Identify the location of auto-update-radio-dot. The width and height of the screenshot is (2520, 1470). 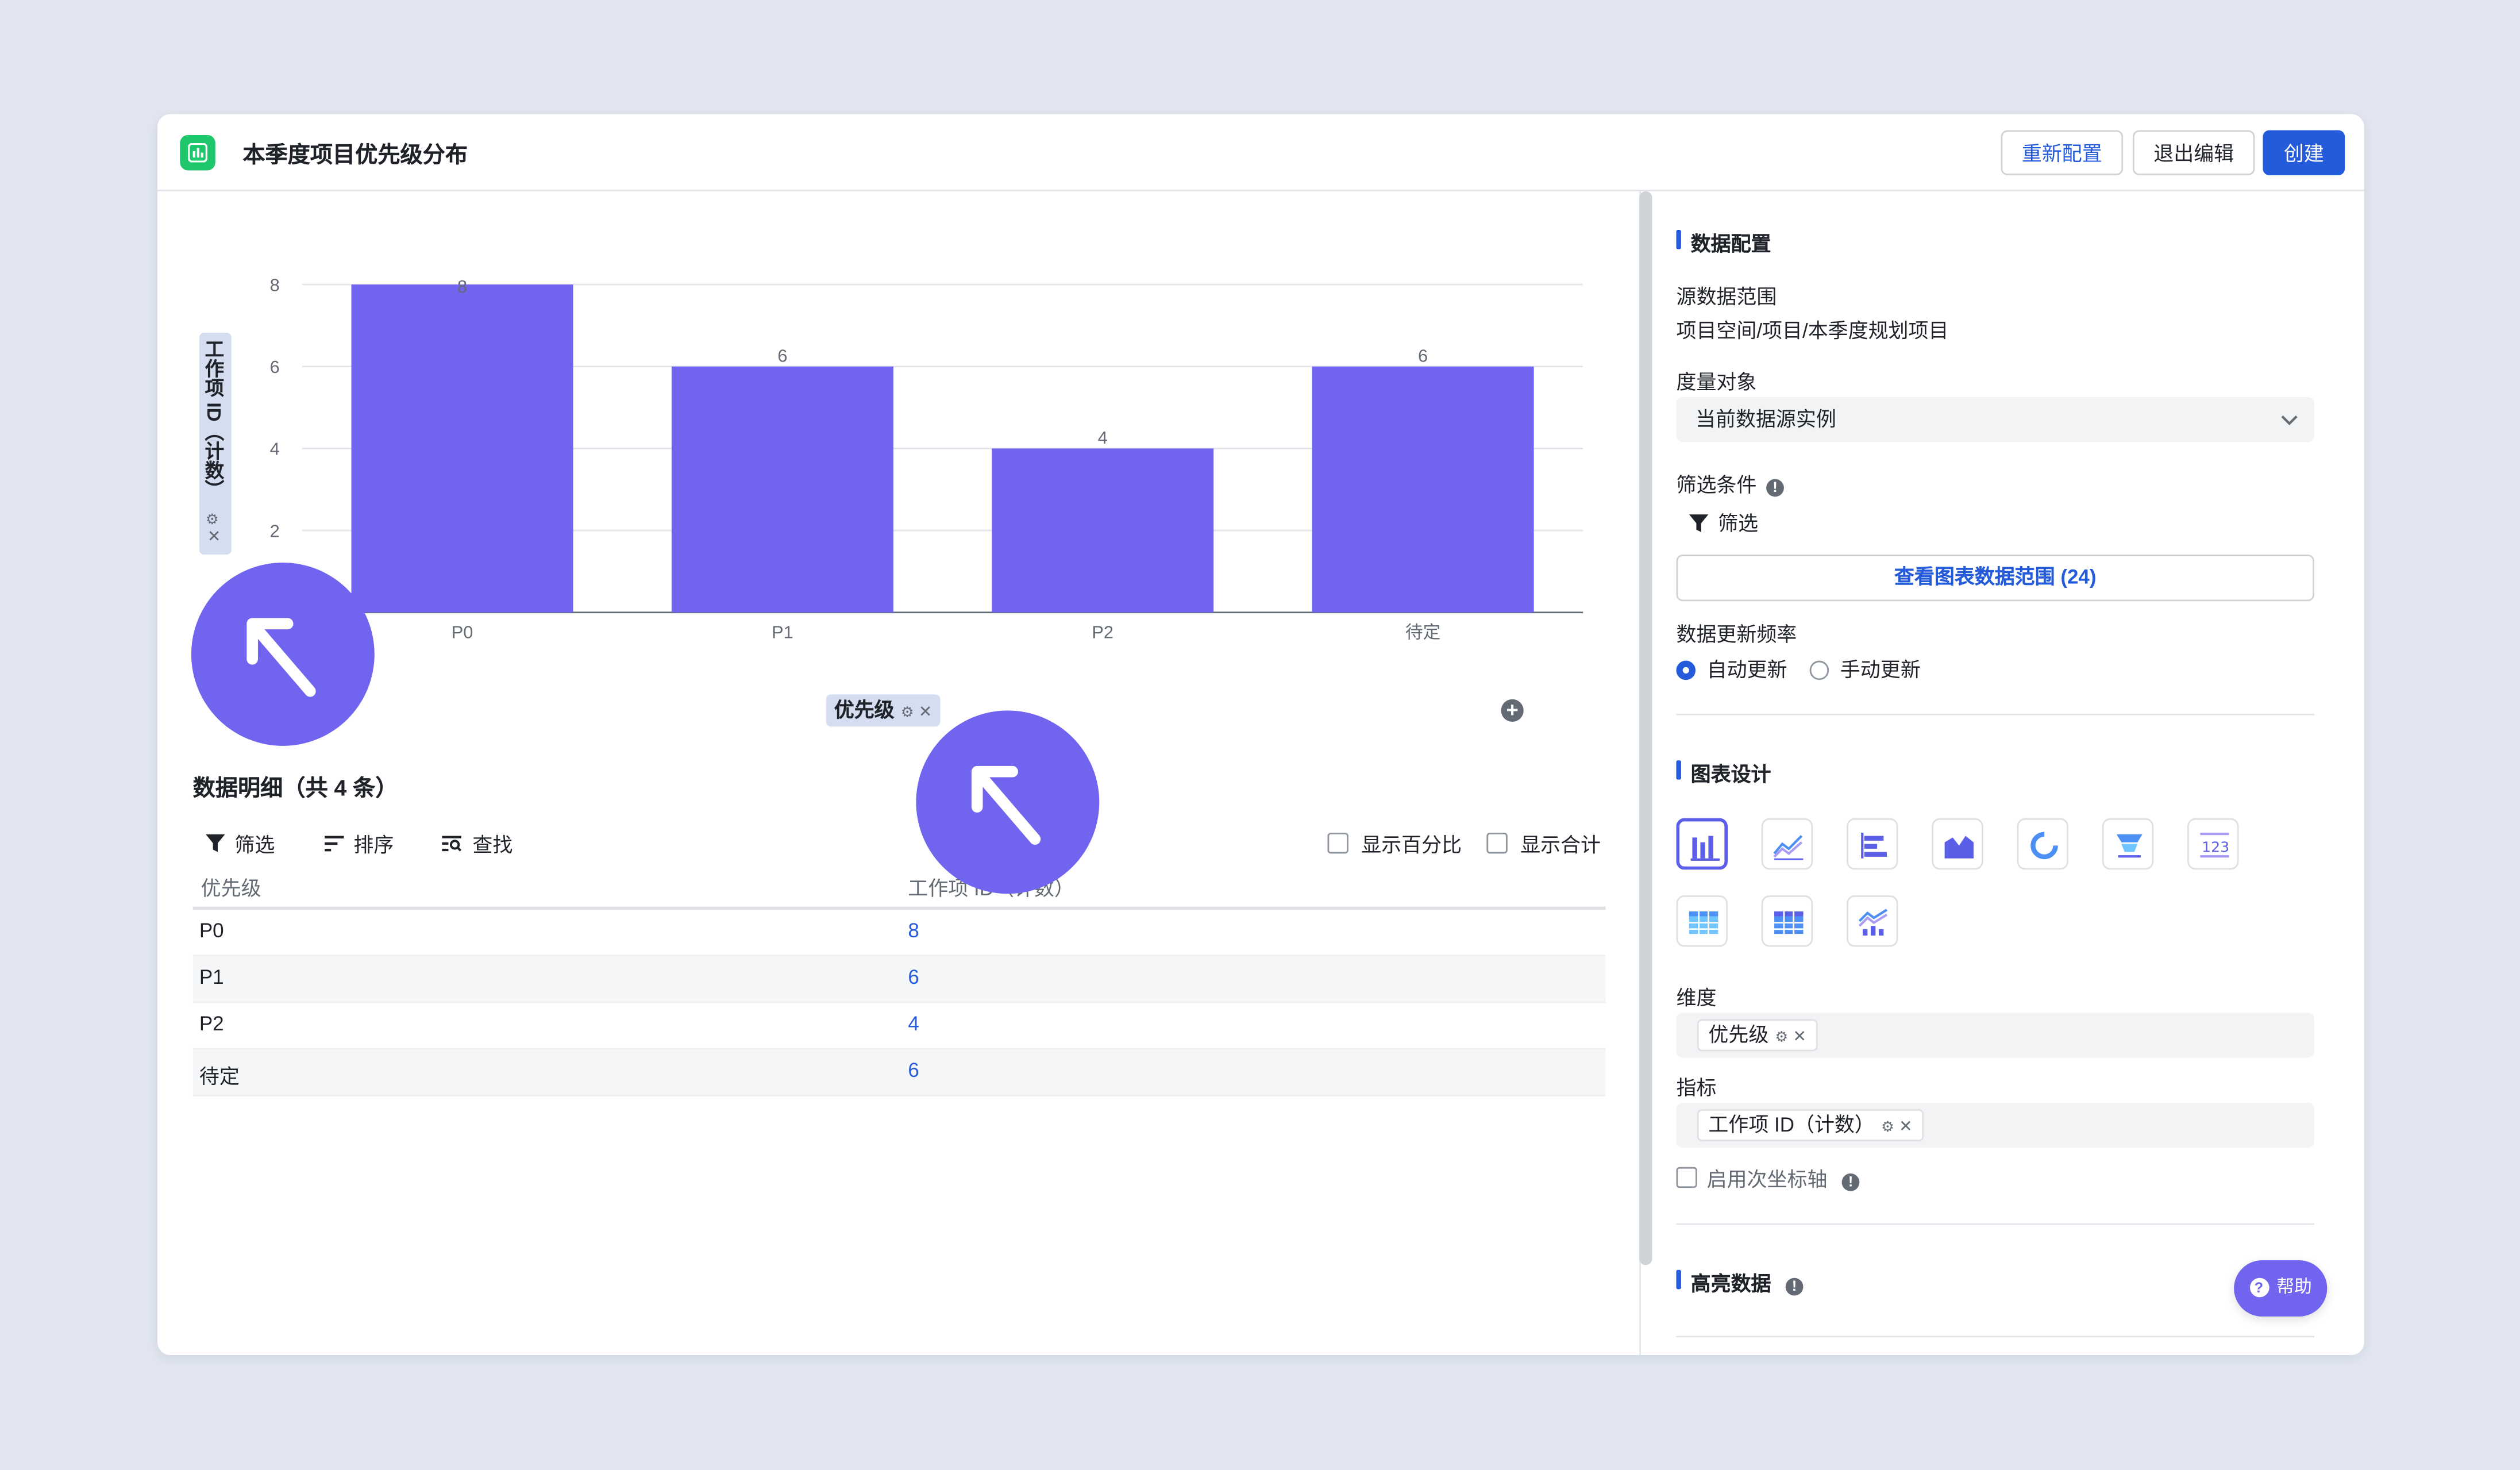
(1686, 670).